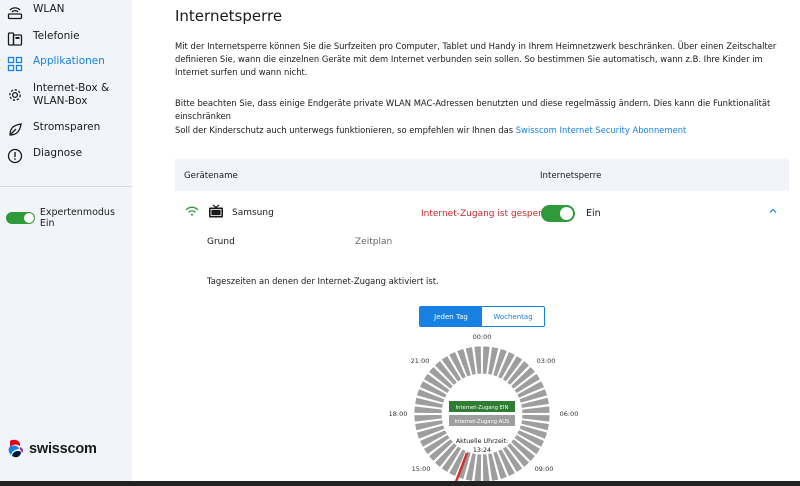 Image resolution: width=800 pixels, height=486 pixels. What do you see at coordinates (400, 483) in the screenshot?
I see `window-bottom-edge` at bounding box center [400, 483].